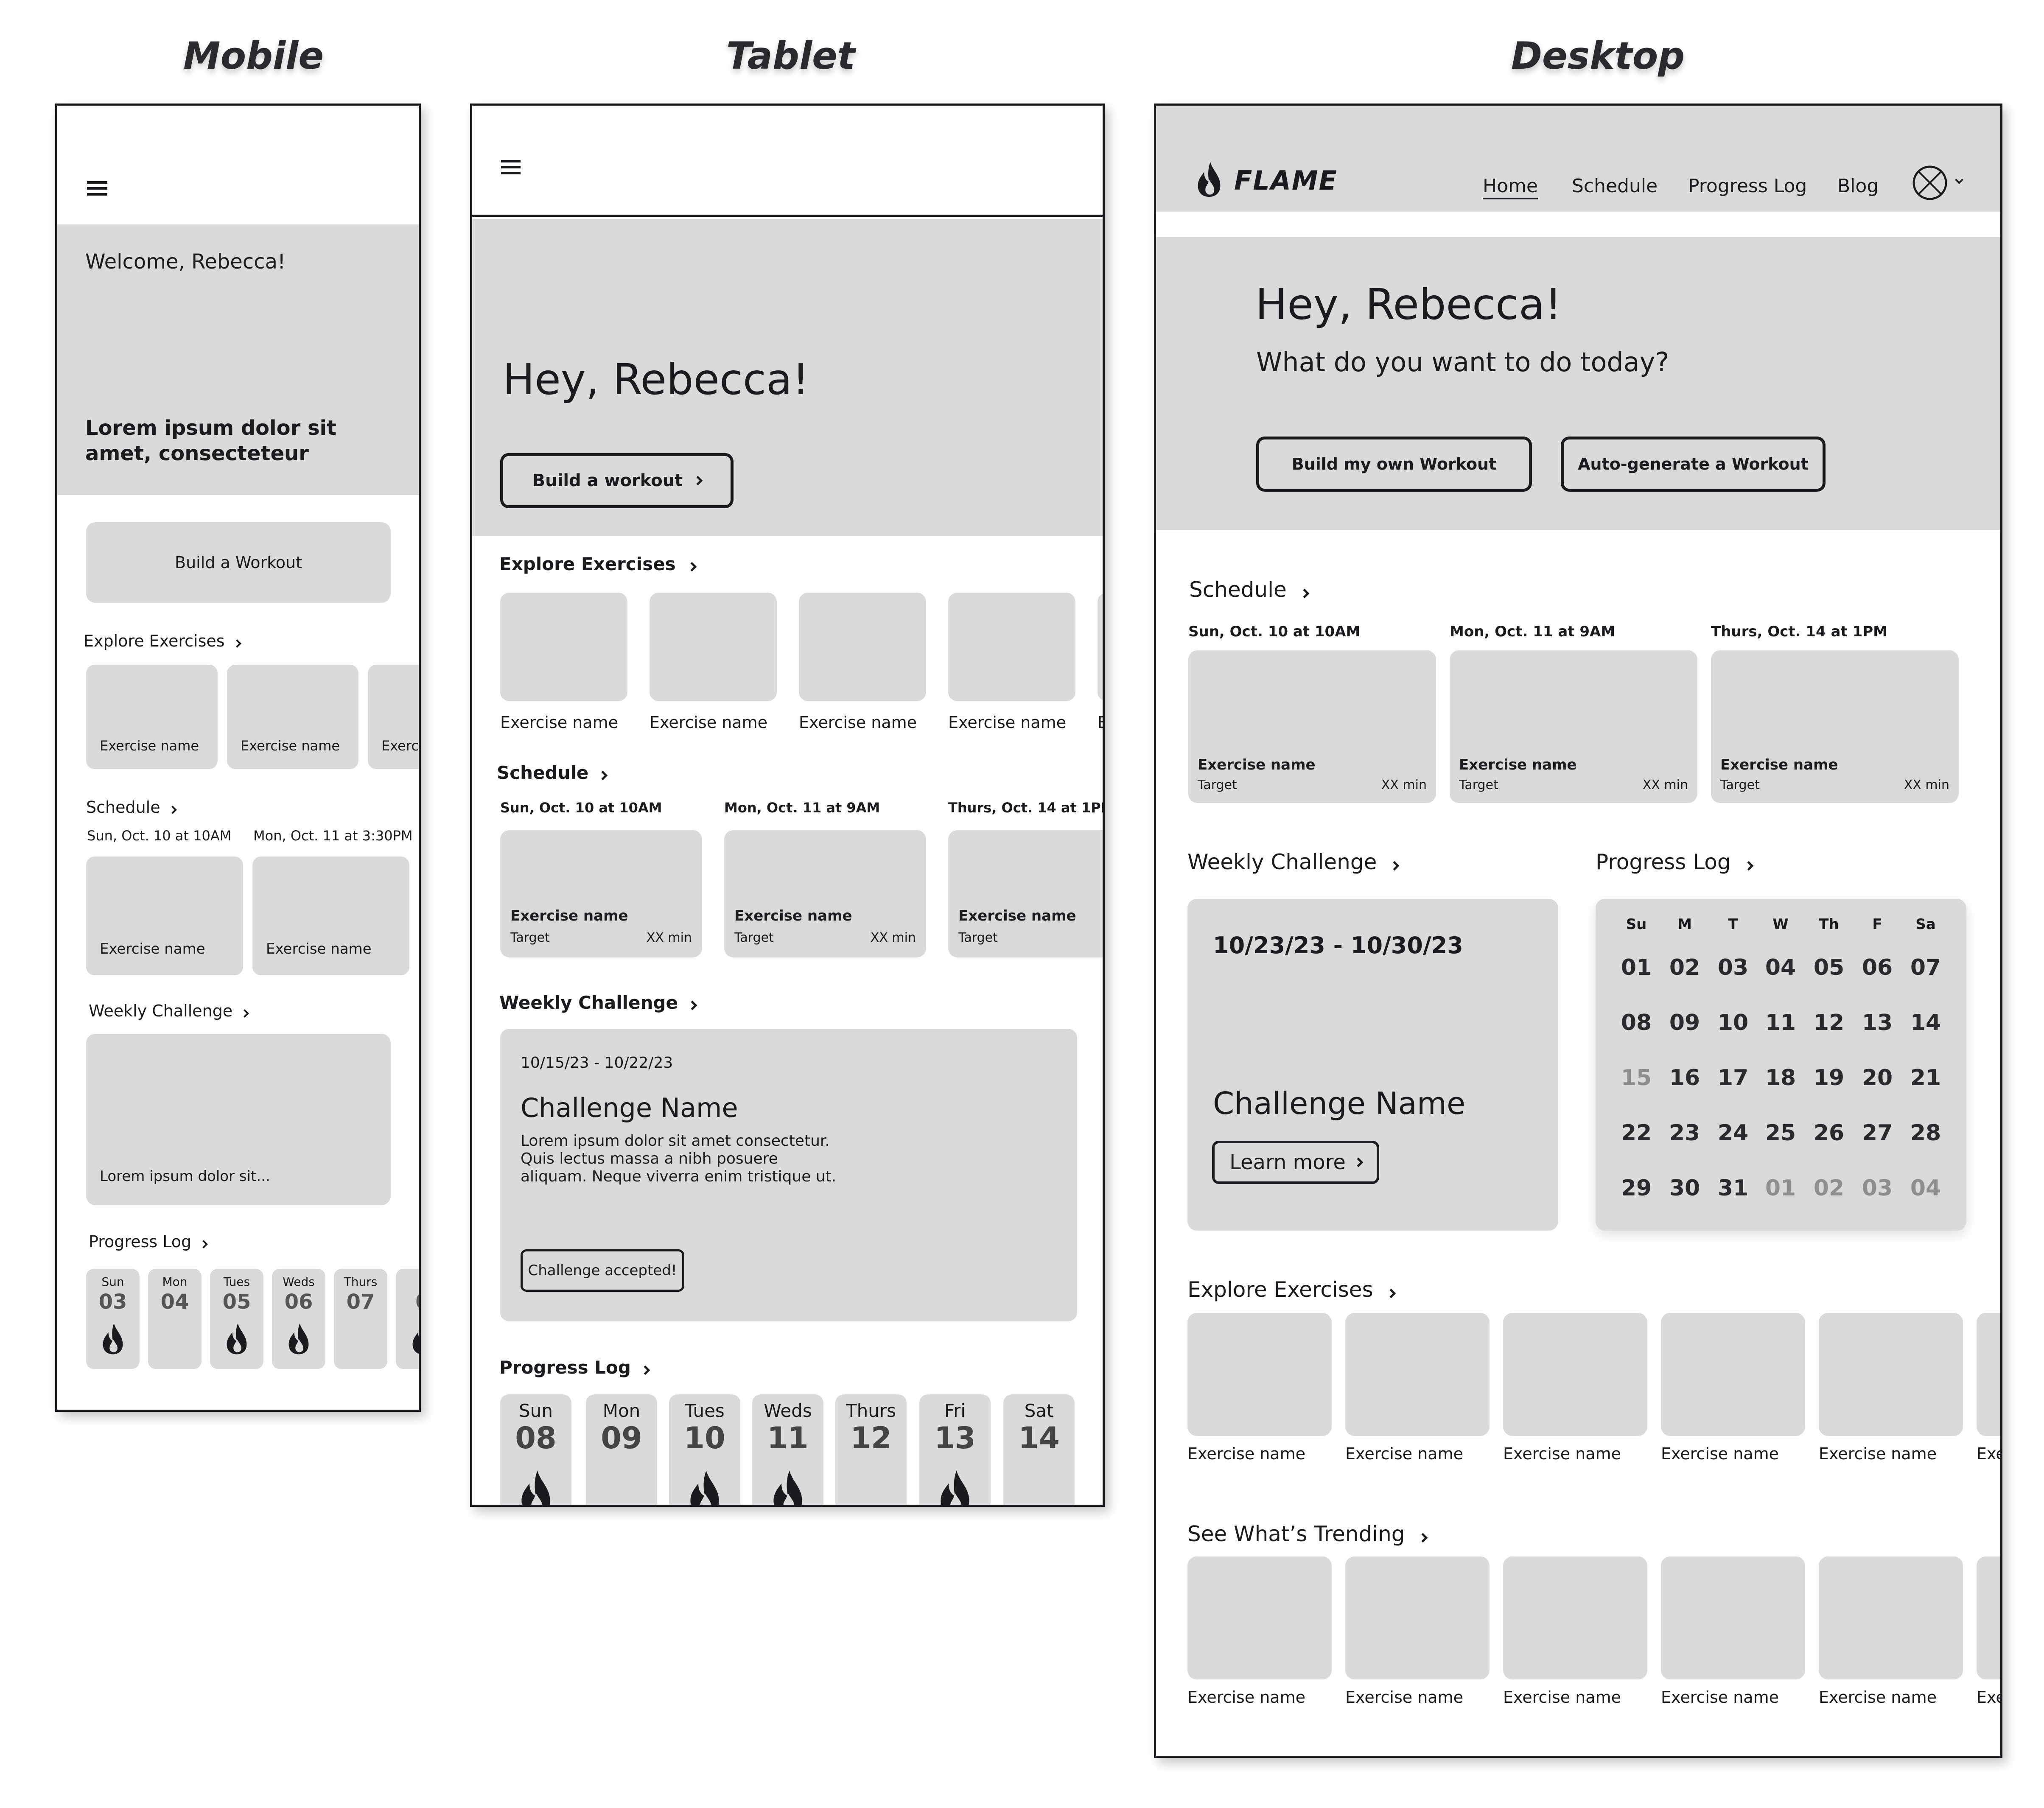 The width and height of the screenshot is (2044, 1808). I want to click on progress-day: Tues 05, so click(237, 1319).